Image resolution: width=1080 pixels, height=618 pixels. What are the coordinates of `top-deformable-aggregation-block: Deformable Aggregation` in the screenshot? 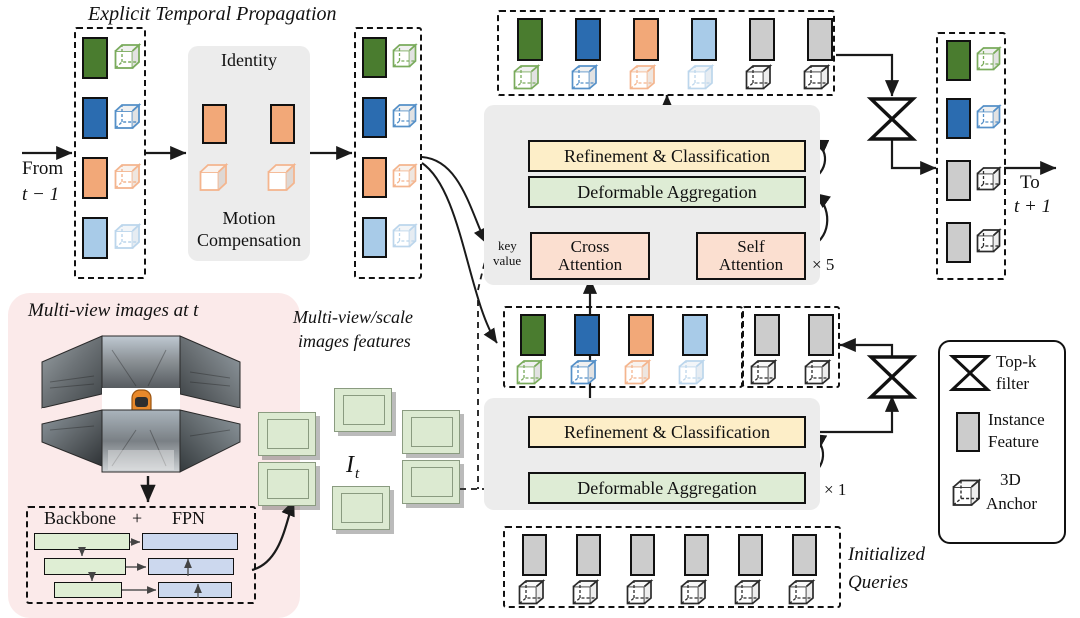 It's located at (667, 192).